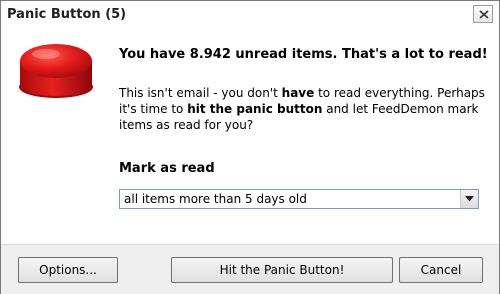 This screenshot has height=294, width=500. What do you see at coordinates (298, 93) in the screenshot?
I see `body-bold-have: have` at bounding box center [298, 93].